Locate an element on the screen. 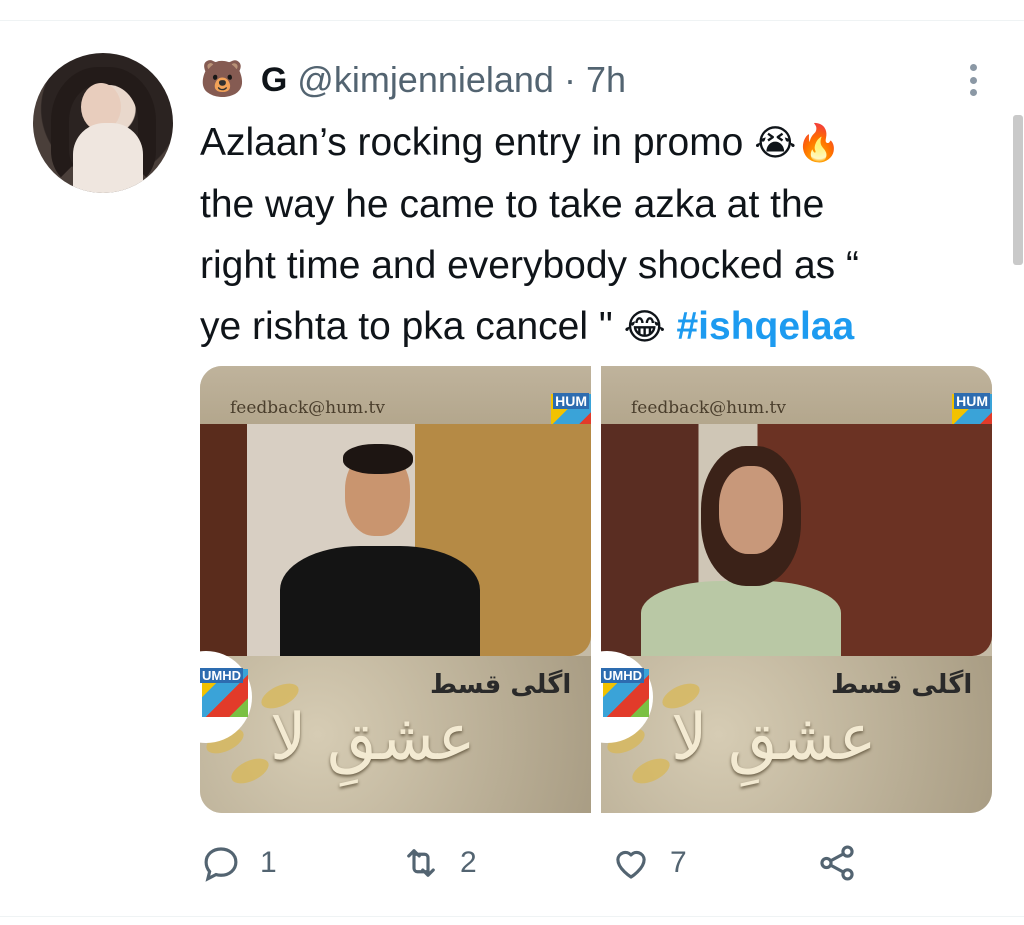 The width and height of the screenshot is (1024, 925). share-button is located at coordinates (837, 863).